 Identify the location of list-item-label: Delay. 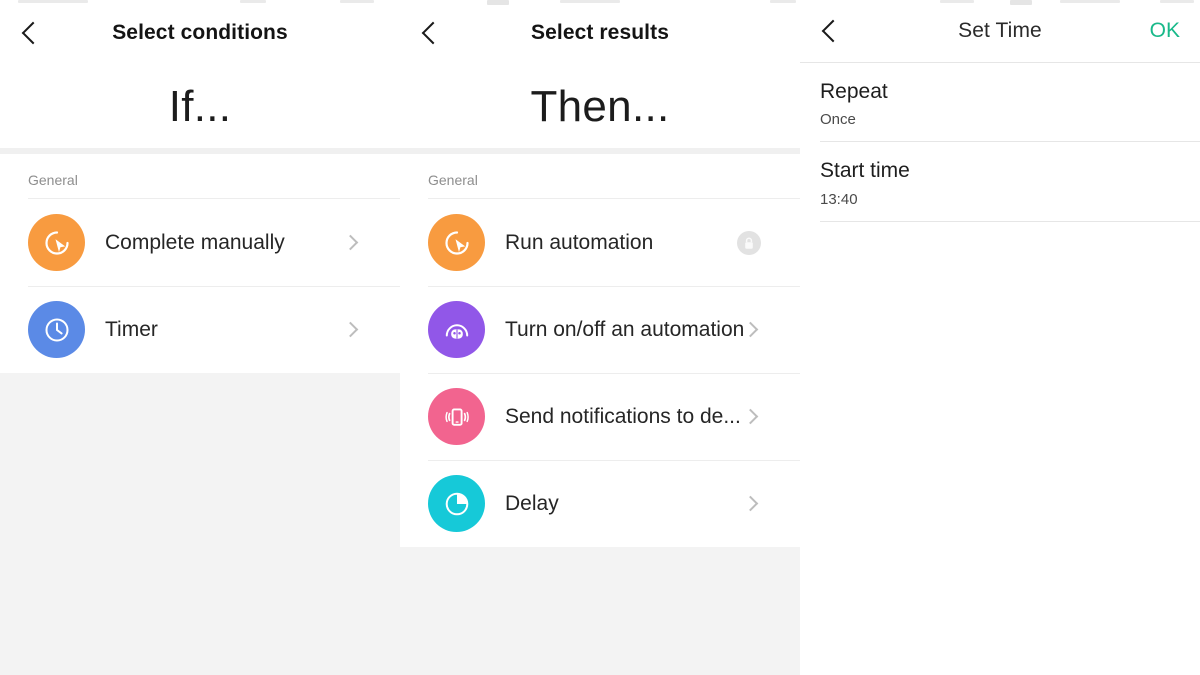
(532, 503).